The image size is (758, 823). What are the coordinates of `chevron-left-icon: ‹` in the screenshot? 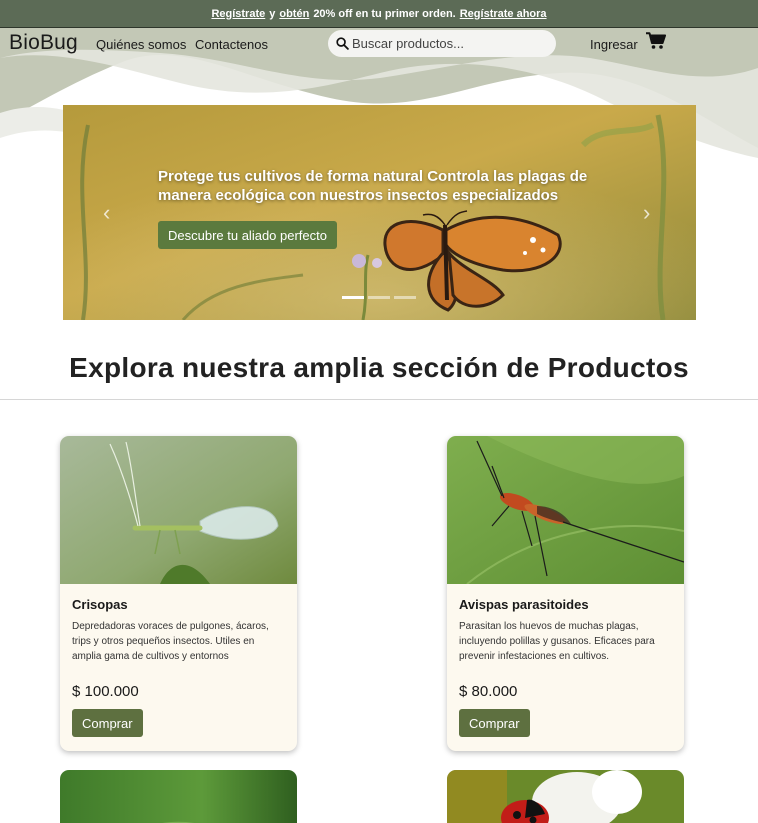 It's located at (106, 213).